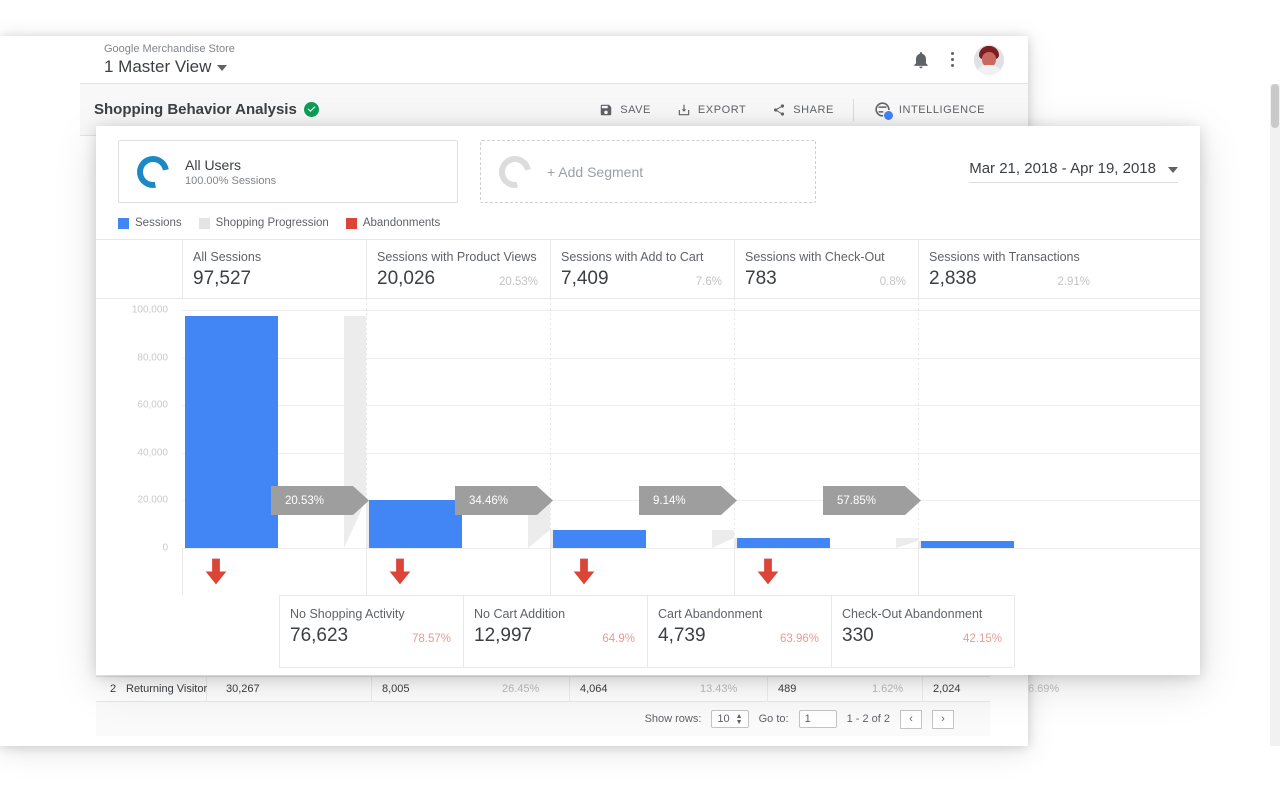 The image size is (1280, 800). I want to click on save-button: SAVE, so click(625, 110).